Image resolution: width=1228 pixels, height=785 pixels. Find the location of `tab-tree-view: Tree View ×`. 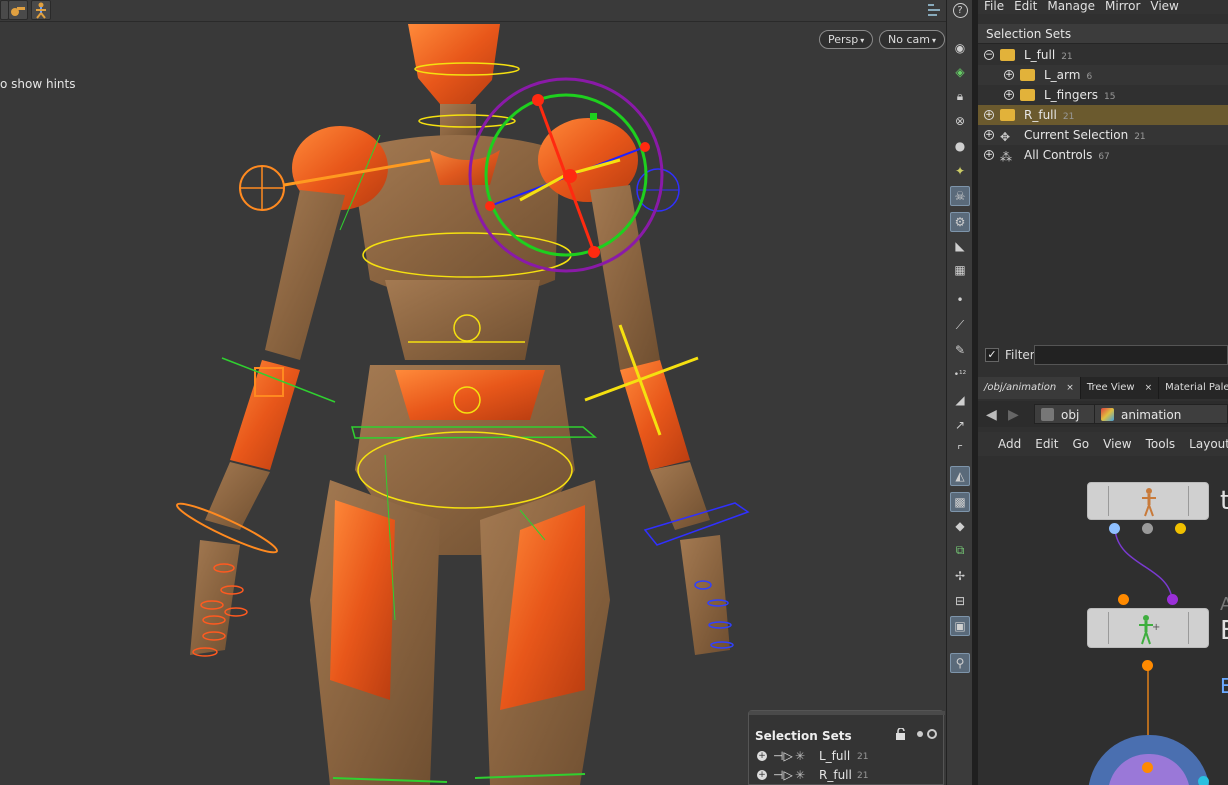

tab-tree-view: Tree View × is located at coordinates (1120, 388).